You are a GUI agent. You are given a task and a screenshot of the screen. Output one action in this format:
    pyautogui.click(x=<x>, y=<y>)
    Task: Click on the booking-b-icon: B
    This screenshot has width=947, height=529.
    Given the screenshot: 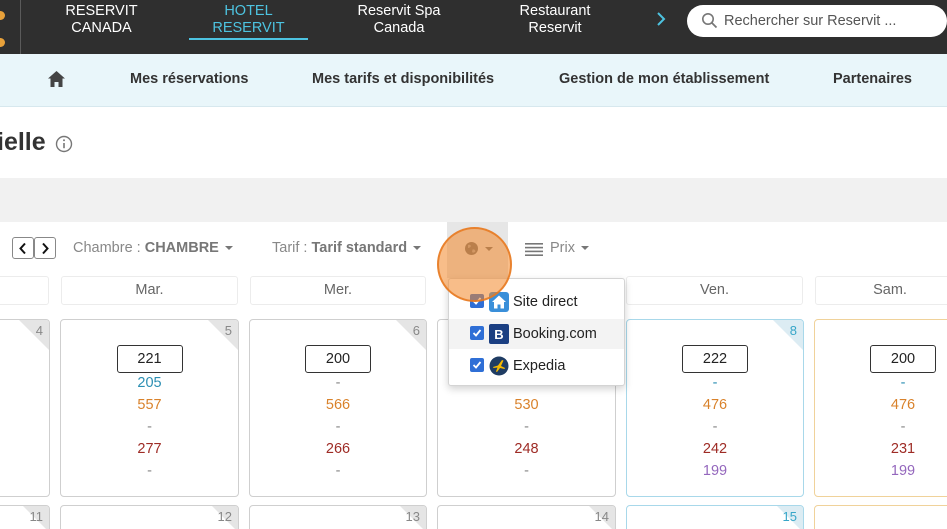 What is the action you would take?
    pyautogui.click(x=499, y=334)
    